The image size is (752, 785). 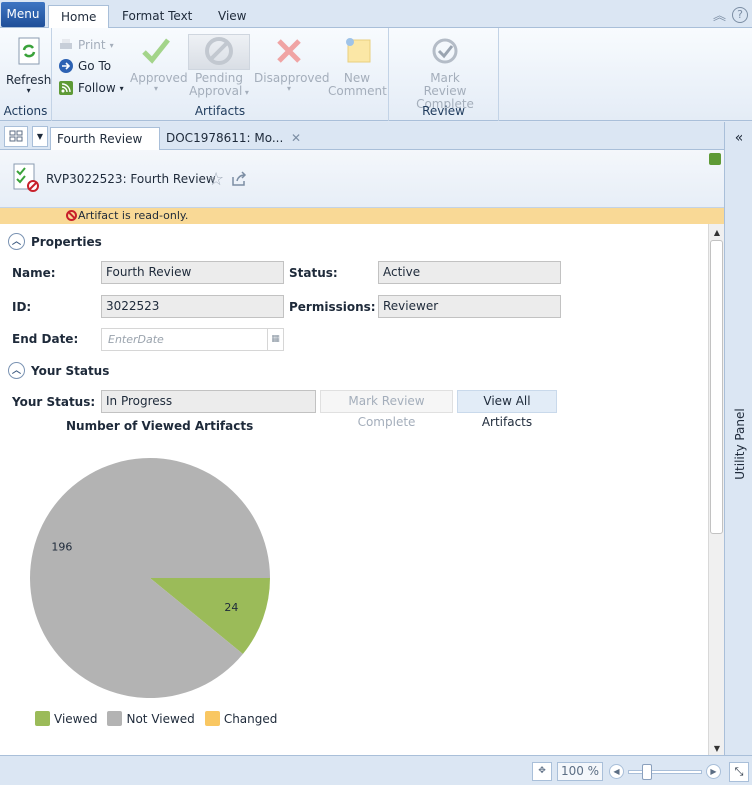 I want to click on checkmark-icon, so click(x=156, y=51).